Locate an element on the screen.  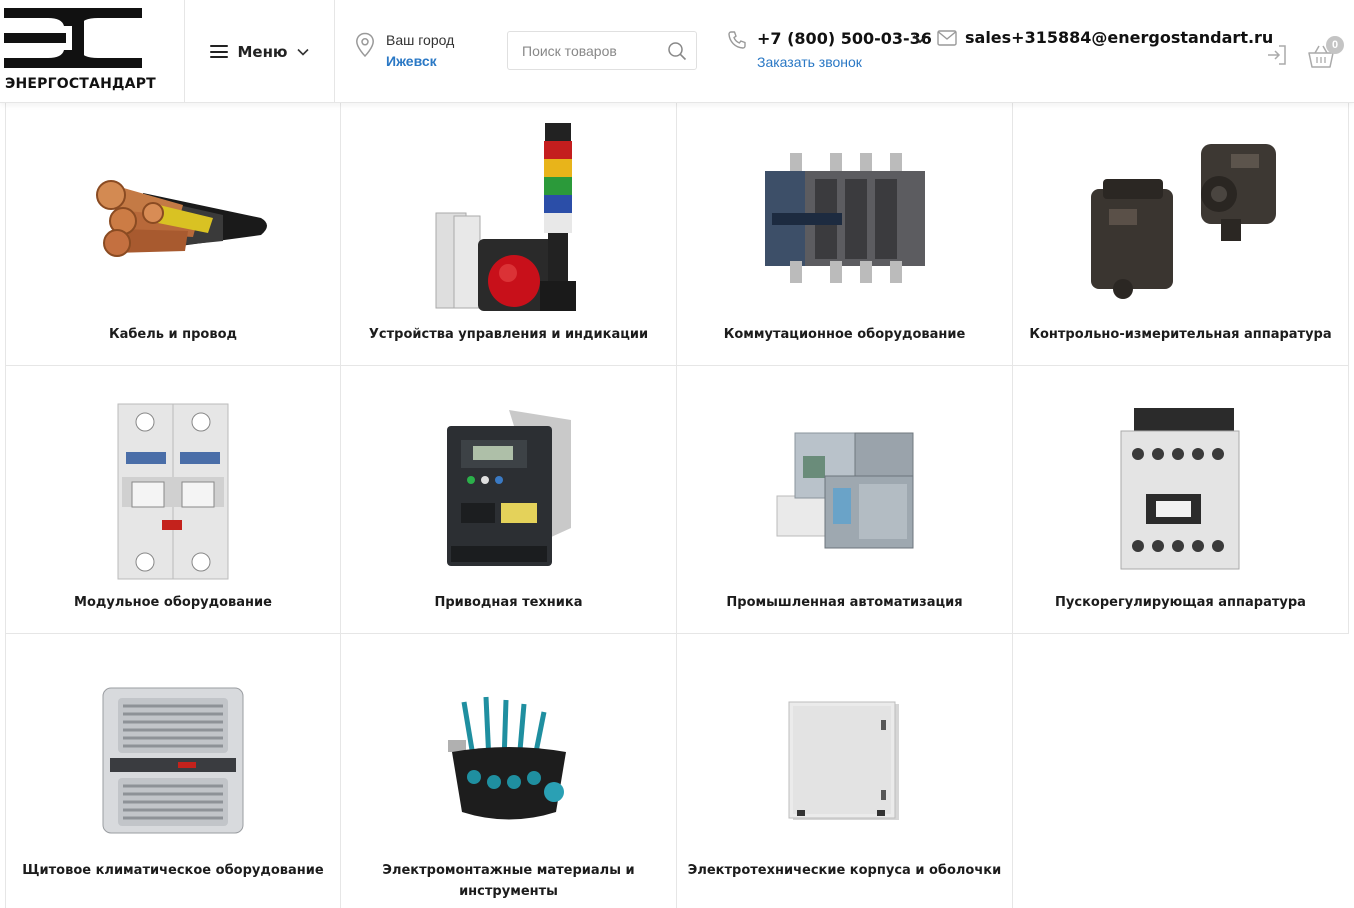
category-label: Электромонтажные материалы и инструменты is located at coordinates (508, 881).